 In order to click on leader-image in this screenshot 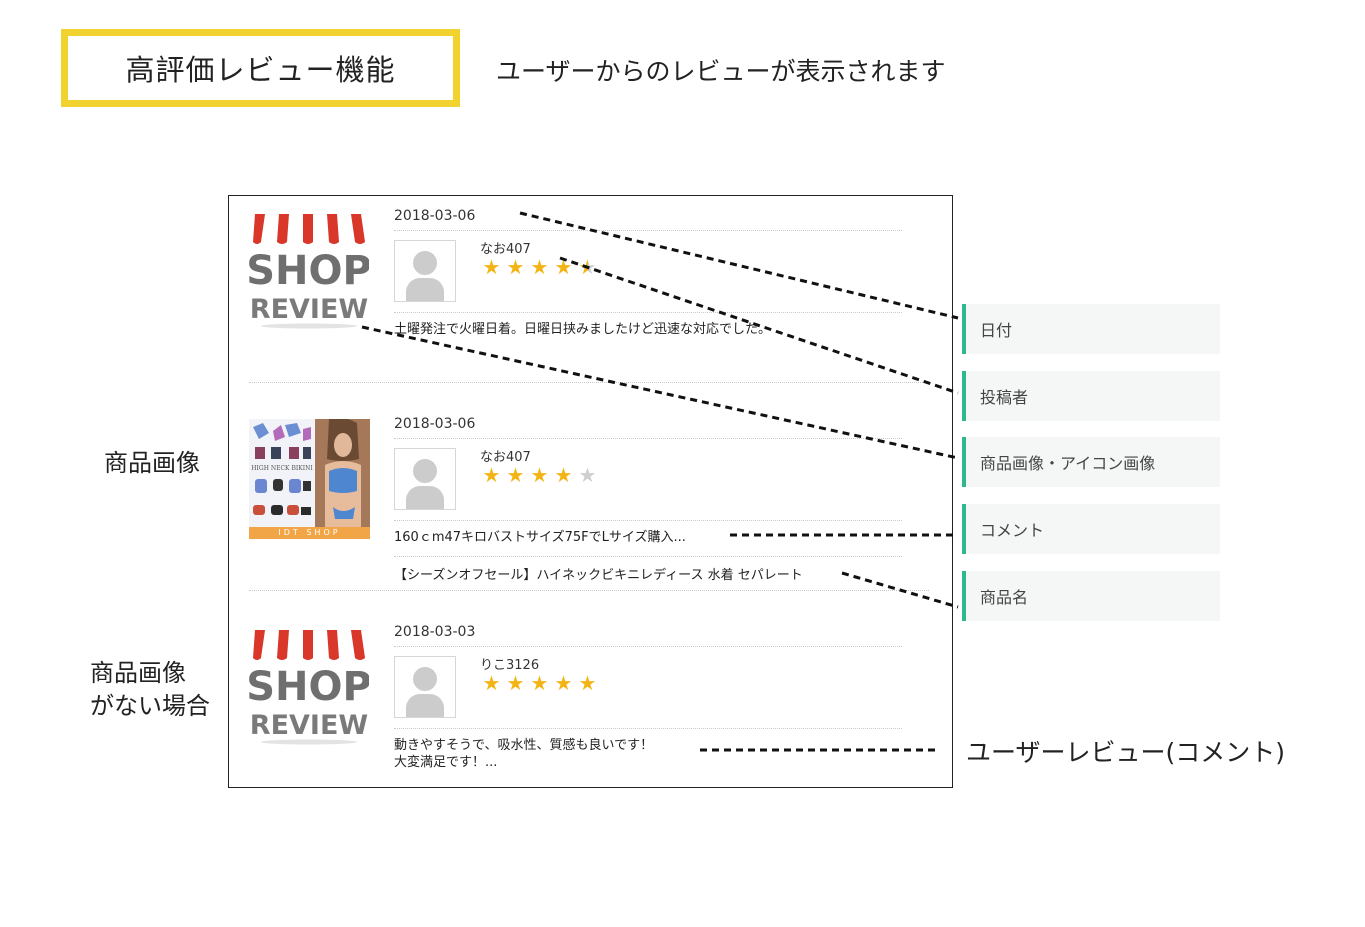, I will do `click(660, 392)`.